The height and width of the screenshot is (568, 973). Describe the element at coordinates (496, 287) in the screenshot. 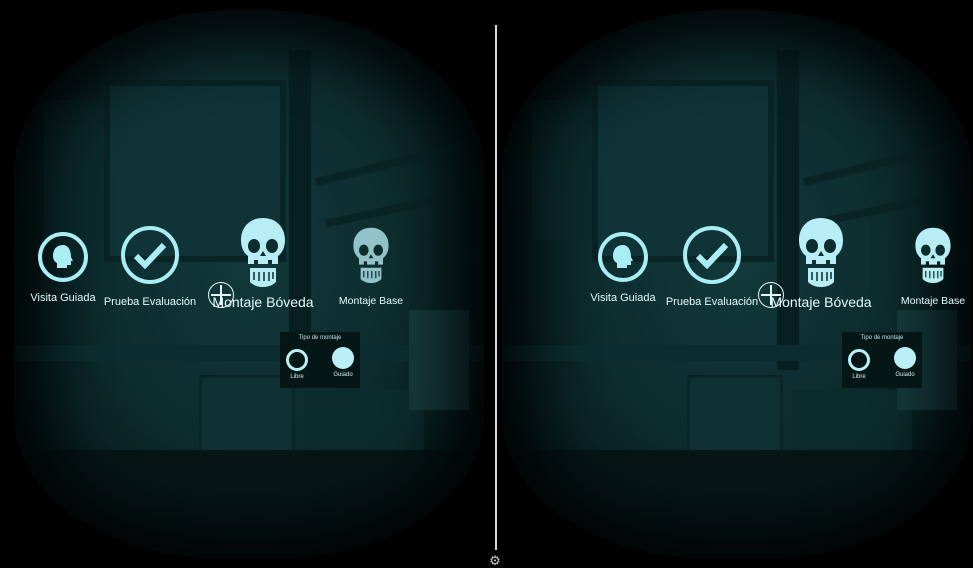

I see `stereo-divider` at that location.